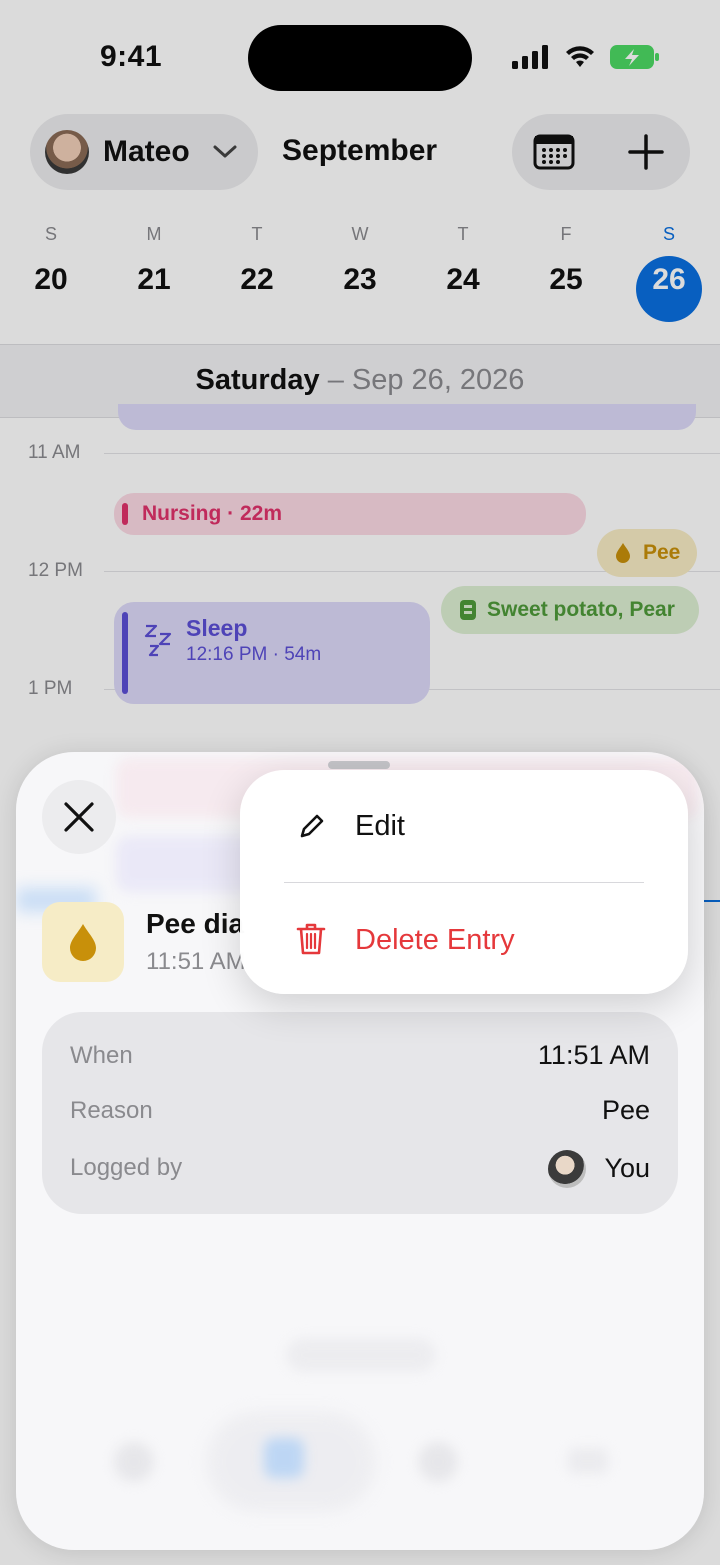 The width and height of the screenshot is (720, 1565). Describe the element at coordinates (126, 1167) in the screenshot. I see `detail-logged-by-label: Logged by` at that location.